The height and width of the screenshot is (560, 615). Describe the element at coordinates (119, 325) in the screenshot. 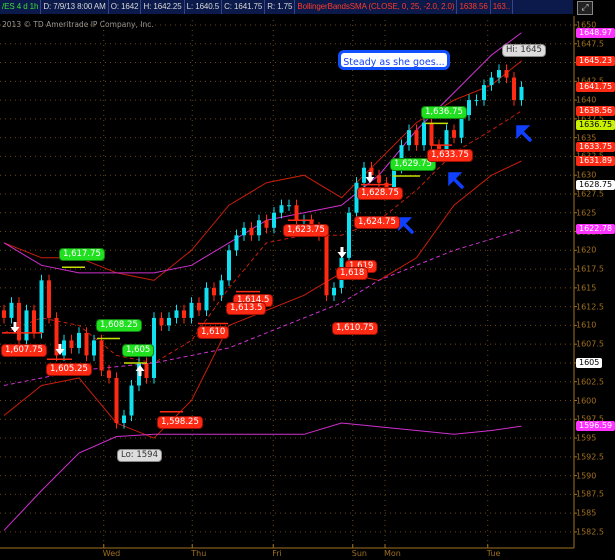

I see `price-label: 1,608.25` at that location.